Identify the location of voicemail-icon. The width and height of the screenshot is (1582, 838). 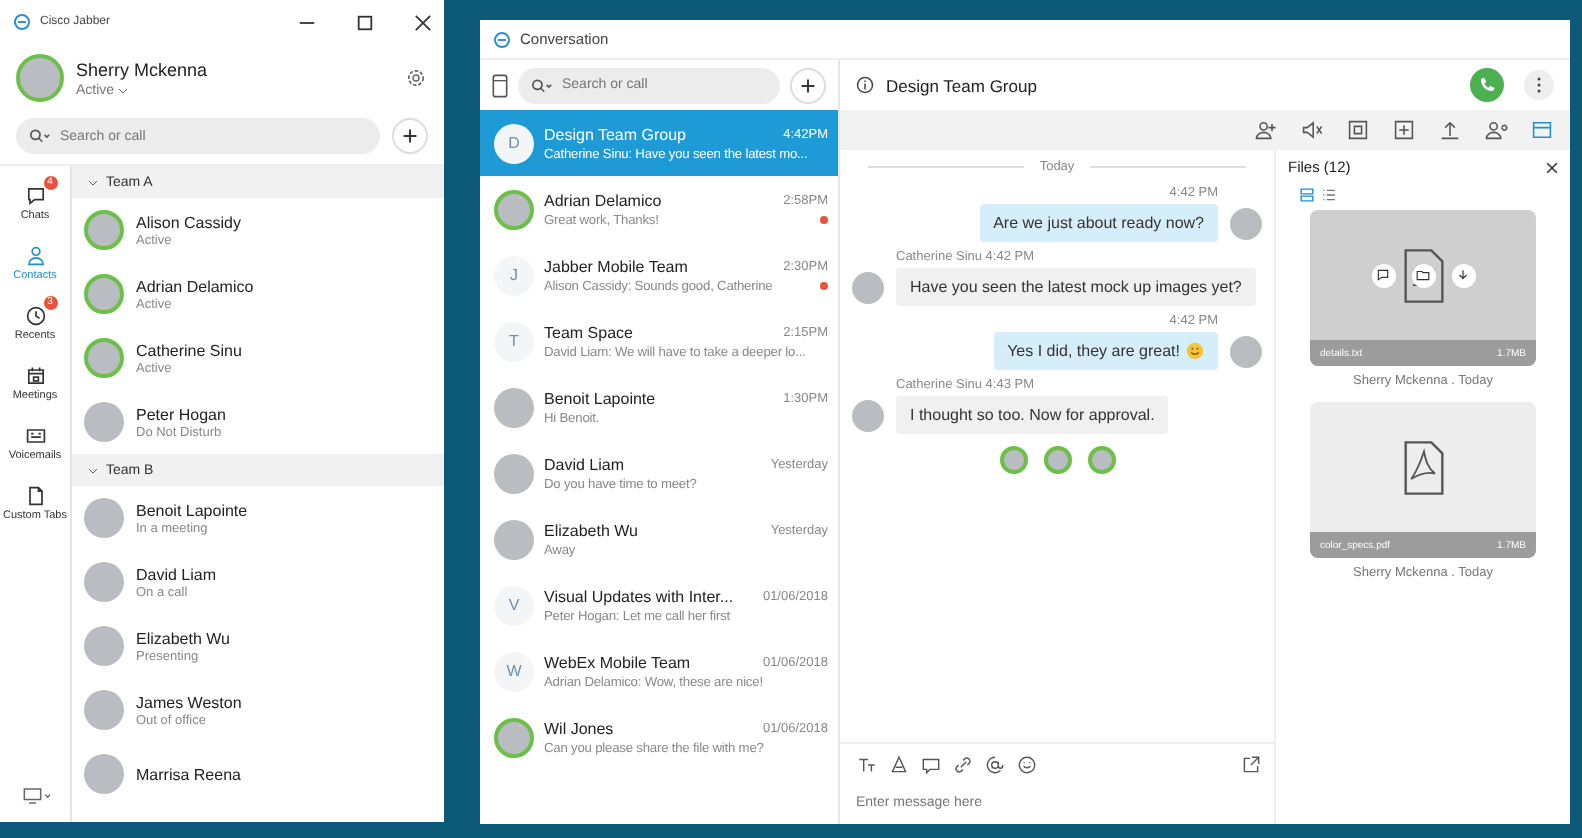
(35, 436).